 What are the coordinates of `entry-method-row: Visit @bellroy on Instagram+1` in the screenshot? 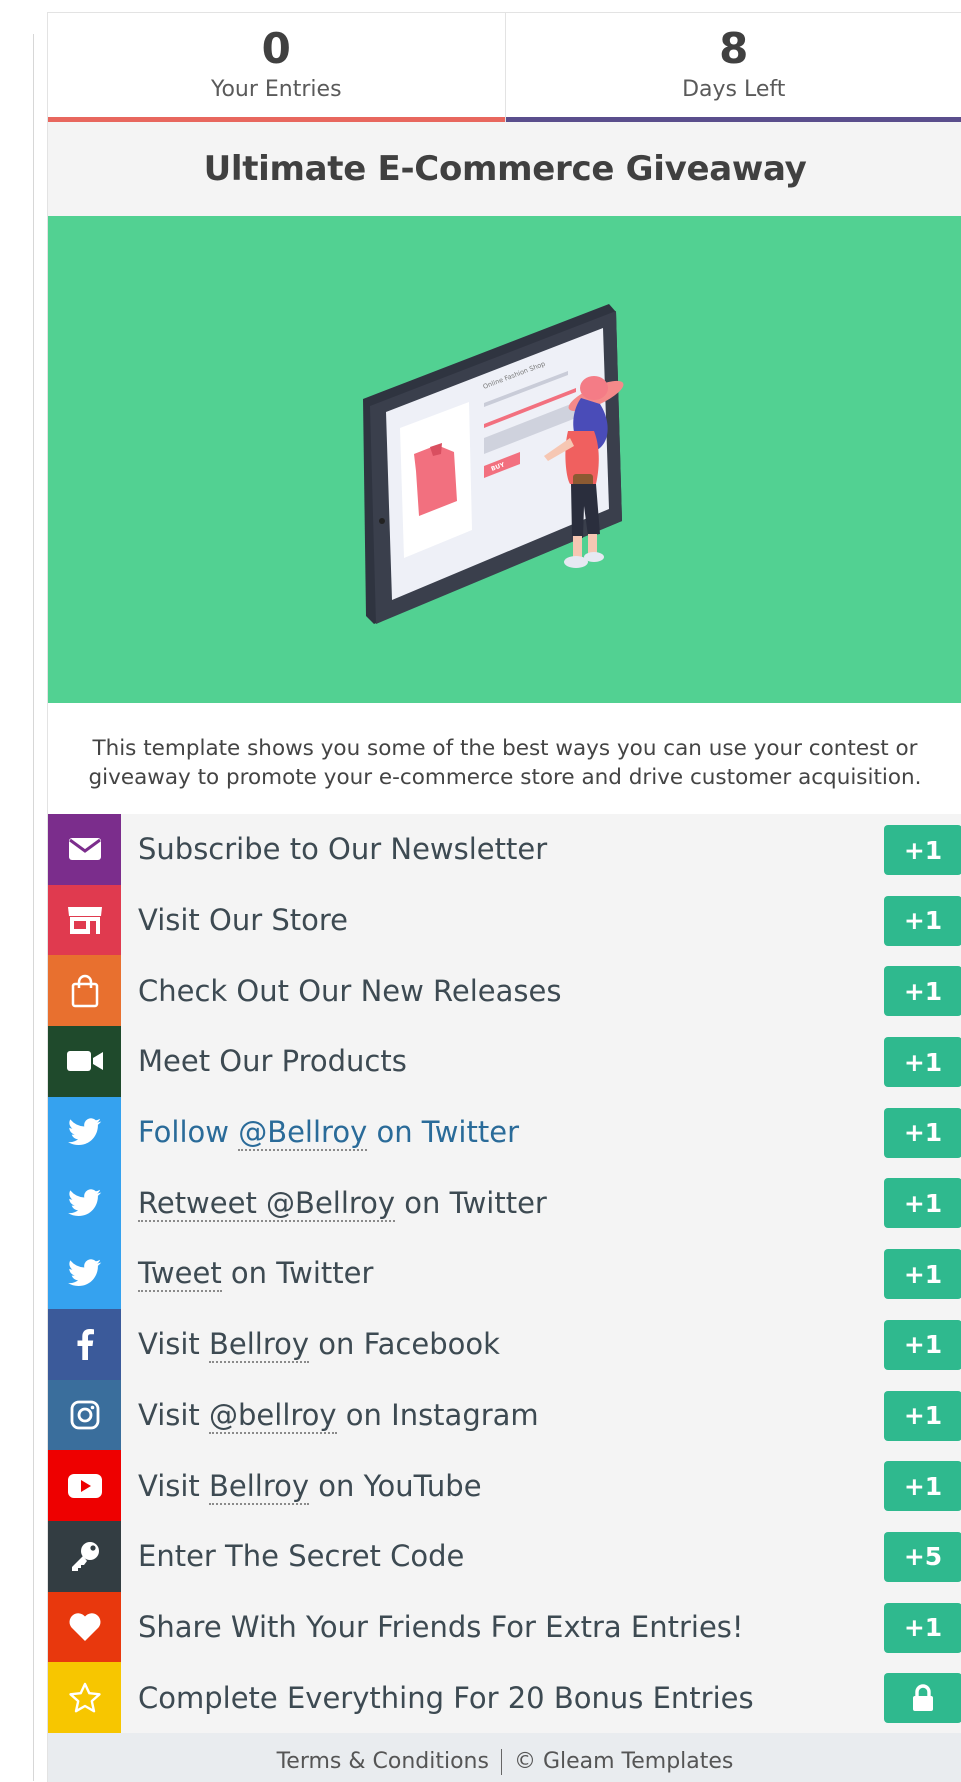 It's located at (504, 1415).